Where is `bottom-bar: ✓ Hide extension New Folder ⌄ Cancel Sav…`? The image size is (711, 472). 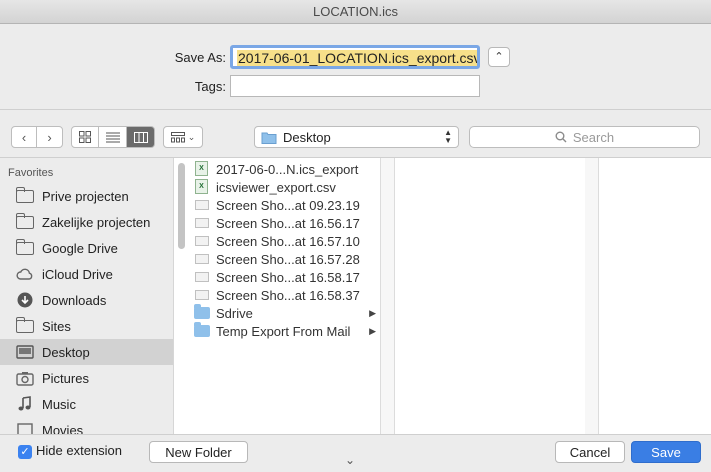 bottom-bar: ✓ Hide extension New Folder ⌄ Cancel Sav… is located at coordinates (355, 453).